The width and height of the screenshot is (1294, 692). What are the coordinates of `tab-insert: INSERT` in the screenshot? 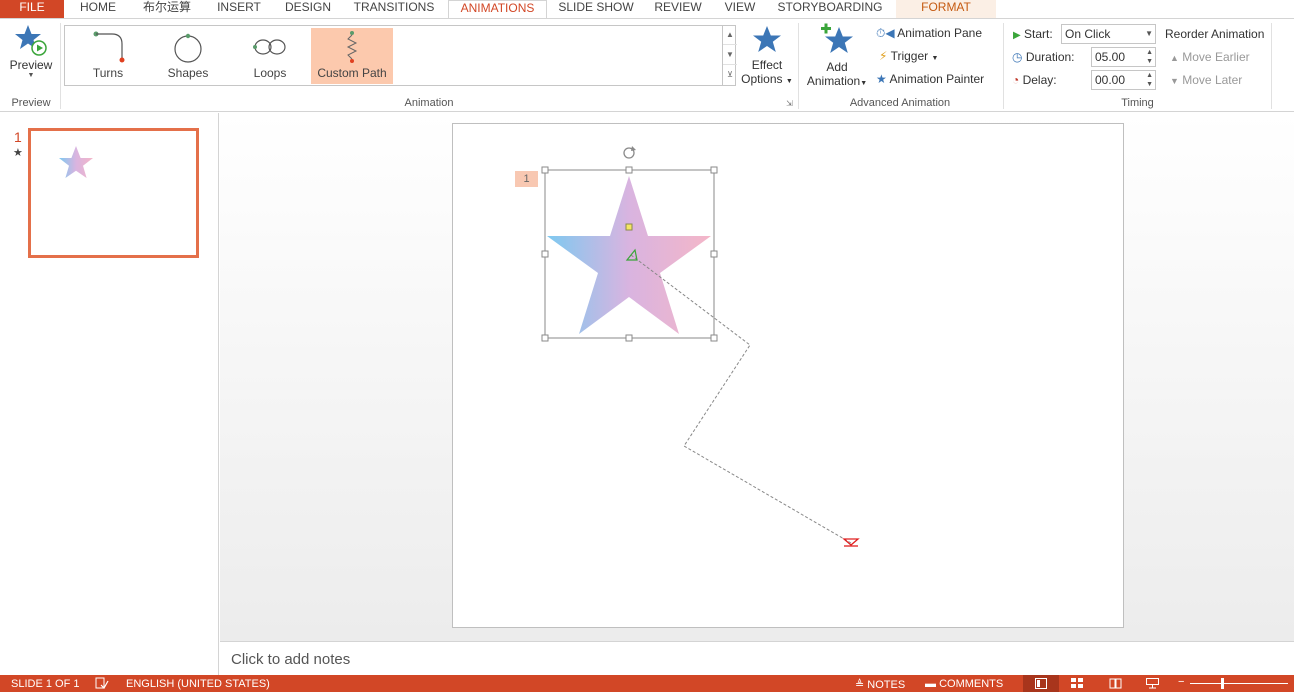 It's located at (239, 9).